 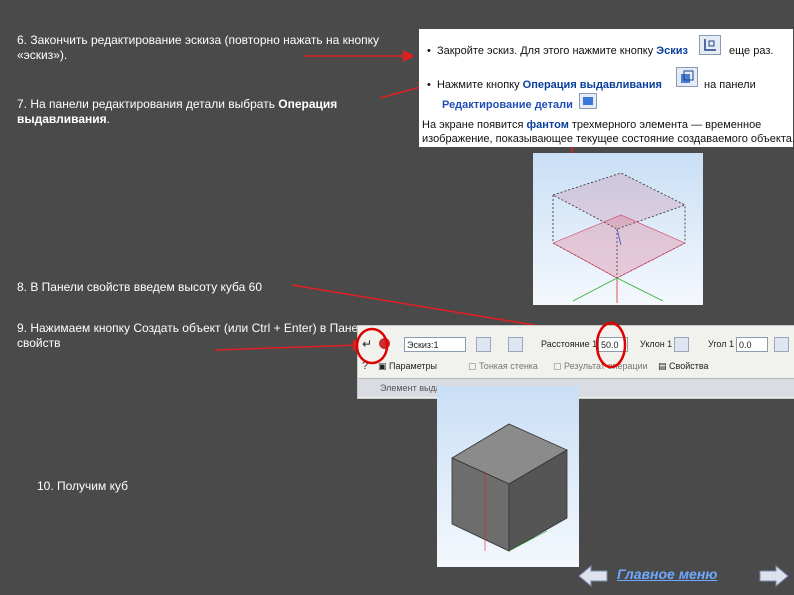 What do you see at coordinates (721, 344) in the screenshot?
I see `angle-label: Угол 1` at bounding box center [721, 344].